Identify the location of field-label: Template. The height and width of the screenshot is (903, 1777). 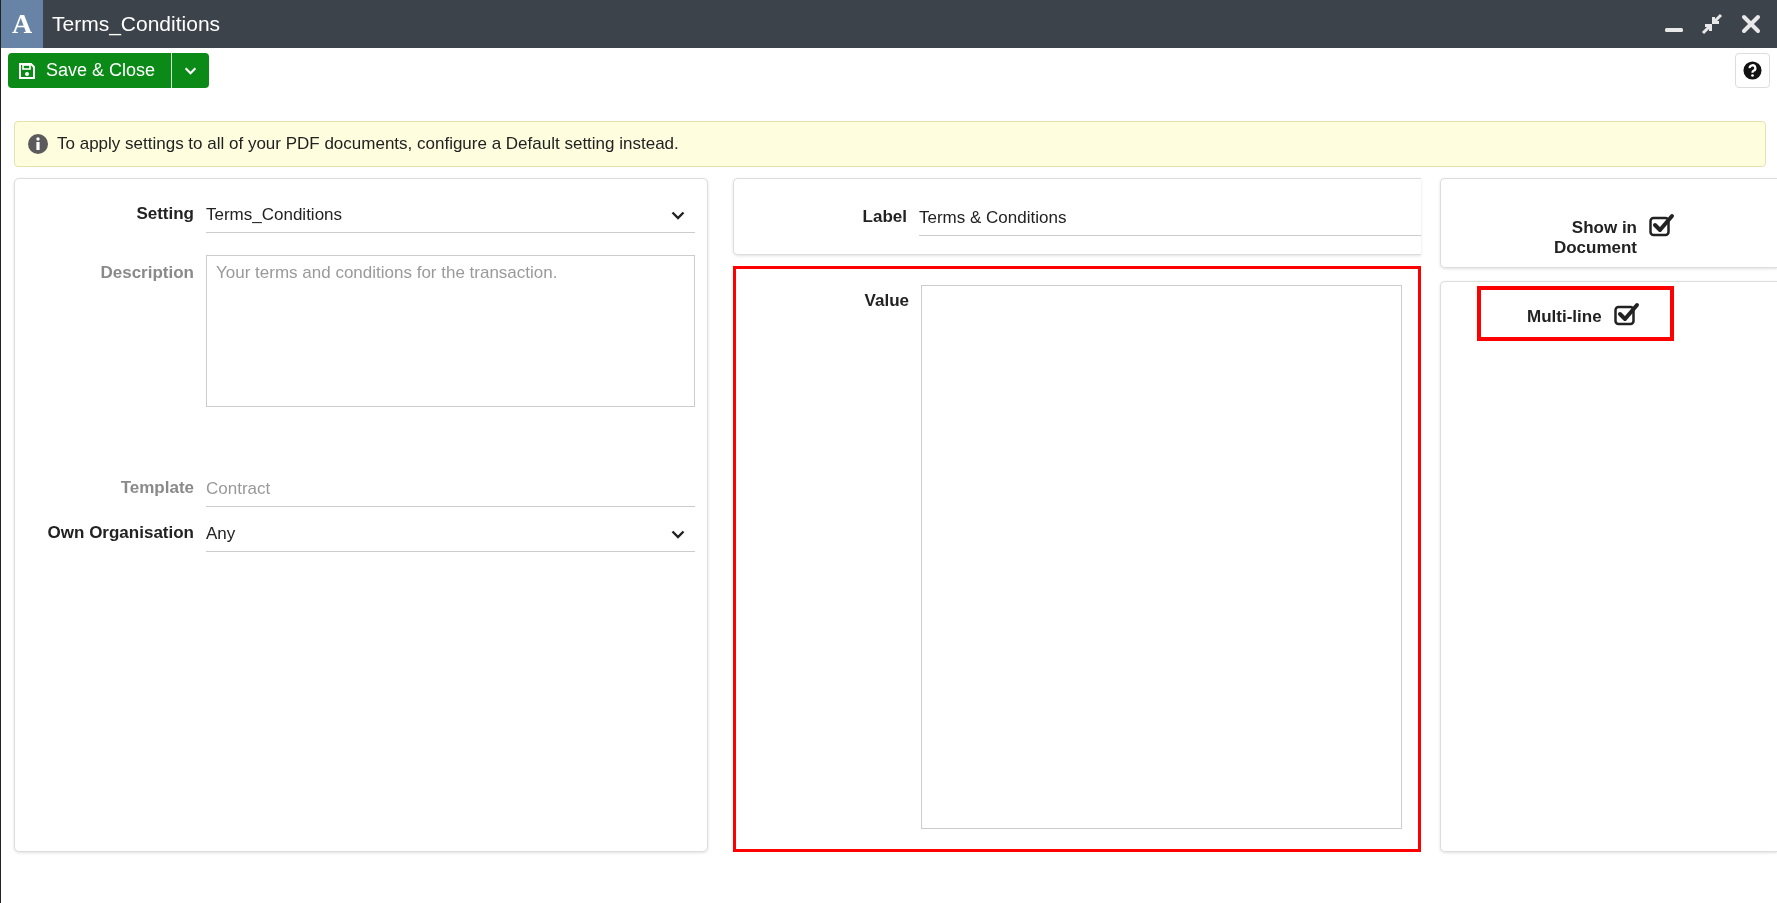
(156, 487).